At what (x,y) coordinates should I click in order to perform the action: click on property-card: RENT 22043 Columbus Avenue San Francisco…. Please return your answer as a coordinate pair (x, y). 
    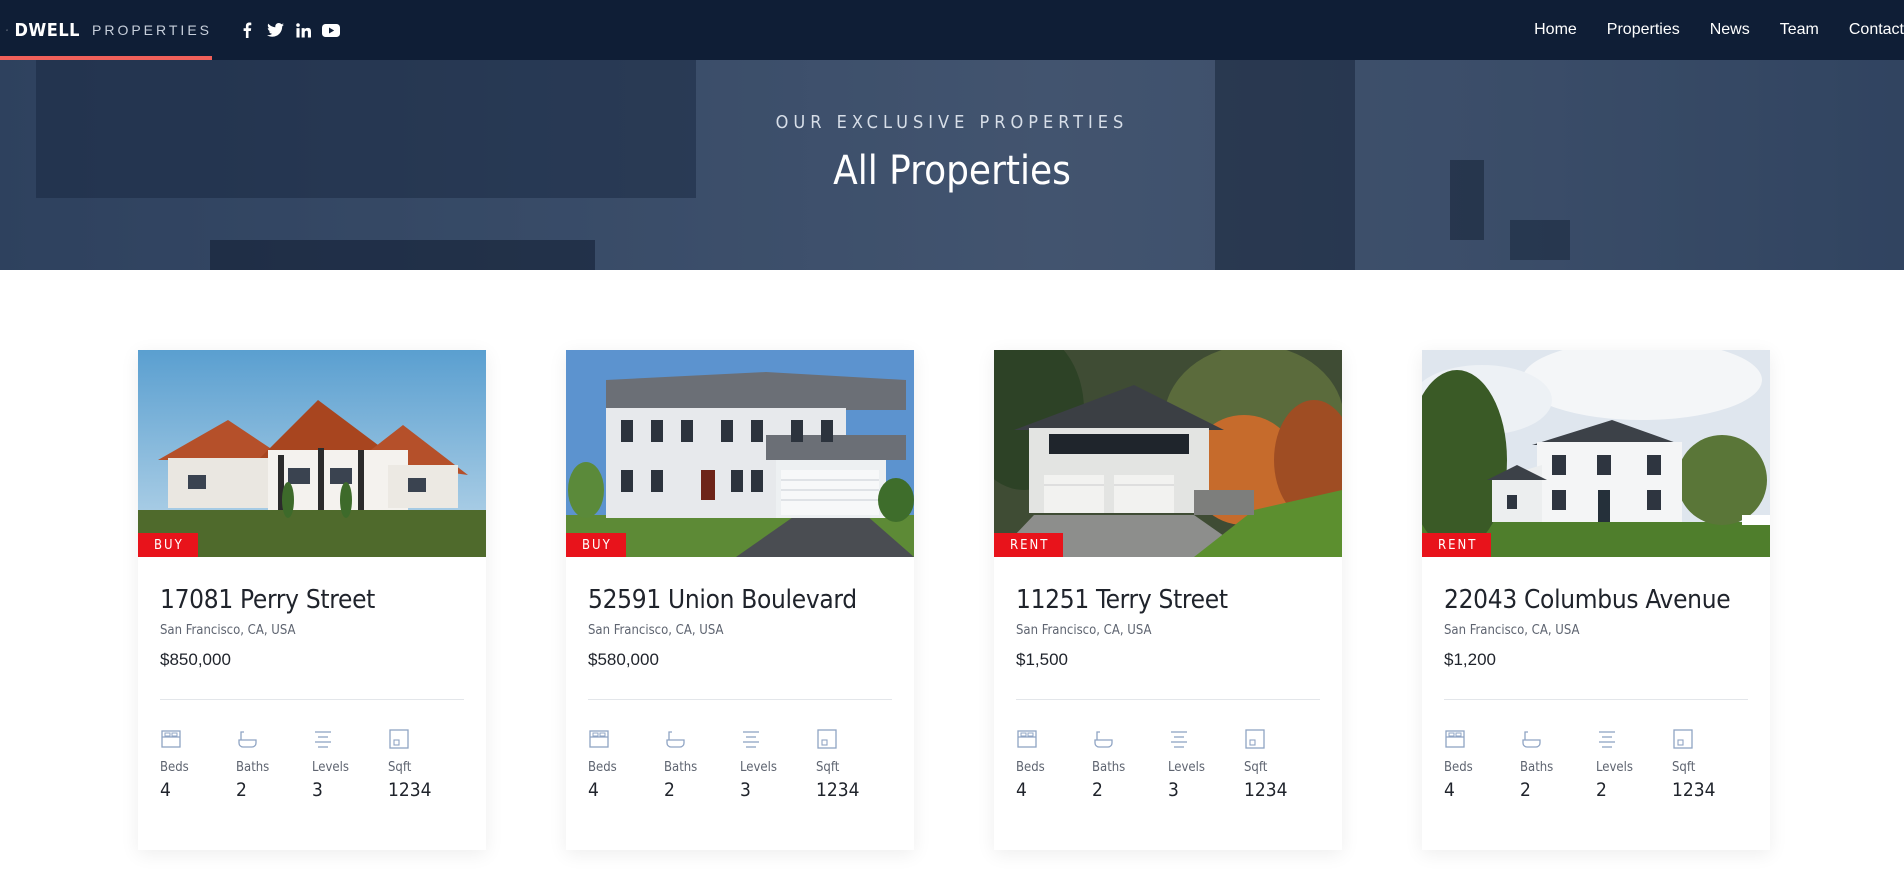
    Looking at the image, I should click on (1596, 600).